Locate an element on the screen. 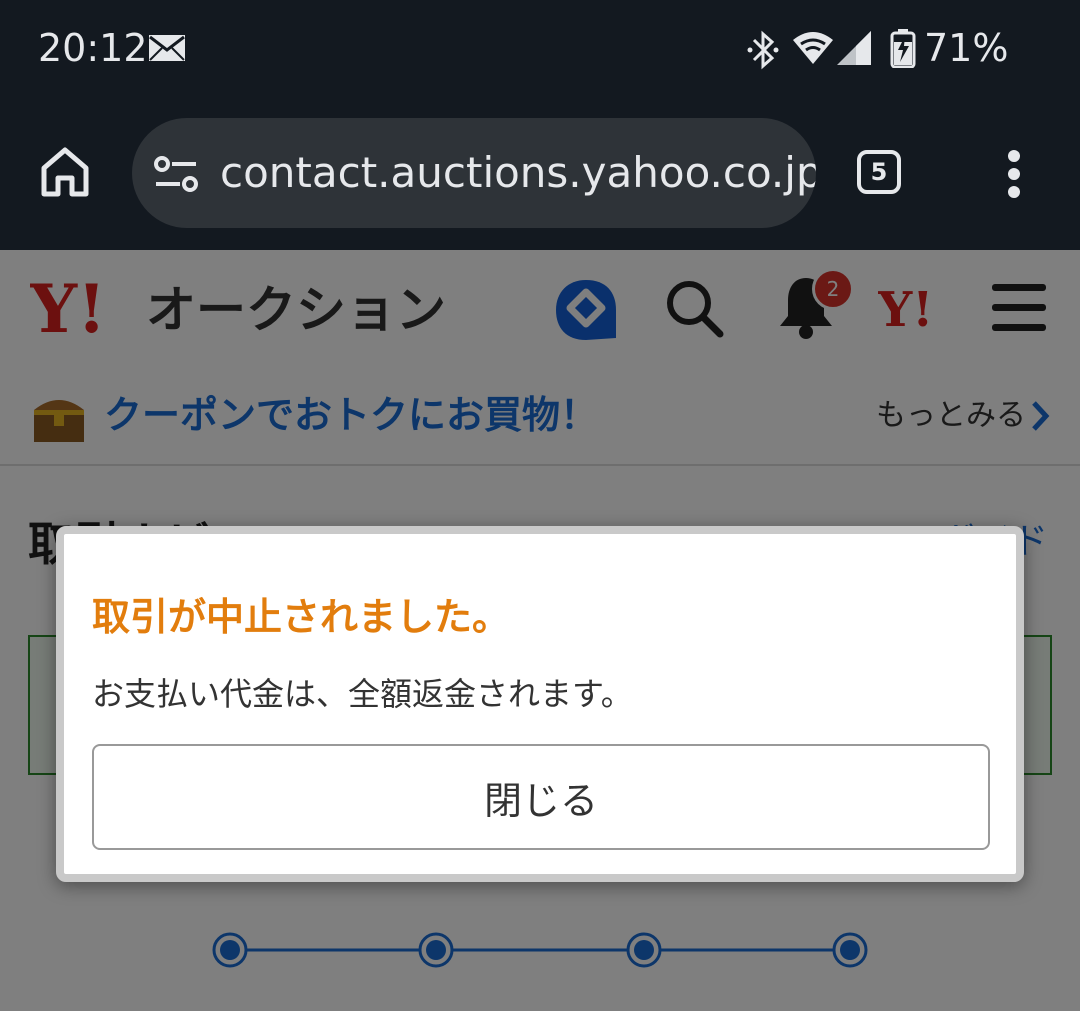  url-text: contact.auctions.yahoo.co.jp is located at coordinates (518, 172).